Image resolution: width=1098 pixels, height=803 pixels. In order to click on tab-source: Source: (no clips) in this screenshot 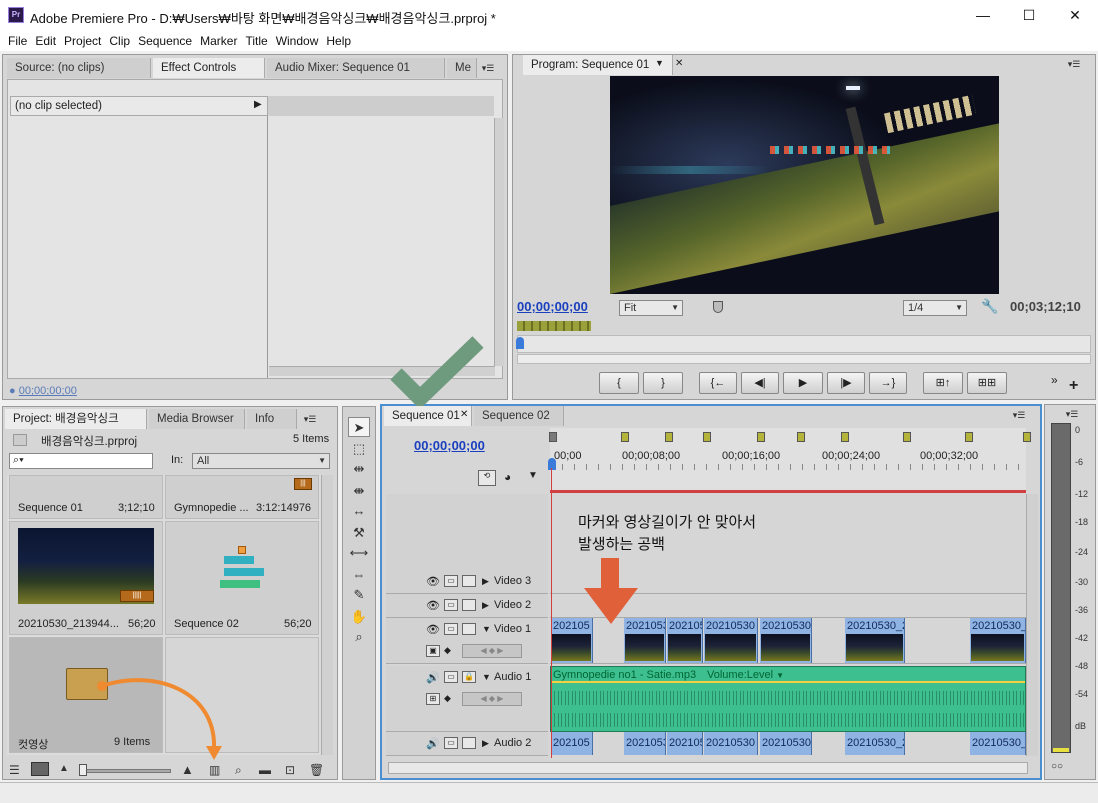, I will do `click(79, 68)`.